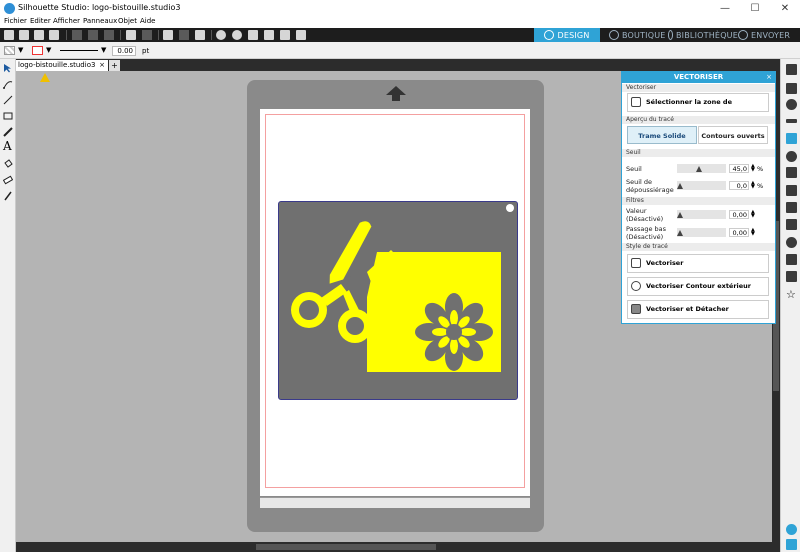 The image size is (800, 552). I want to click on favorites-star-icon: ☆, so click(791, 294).